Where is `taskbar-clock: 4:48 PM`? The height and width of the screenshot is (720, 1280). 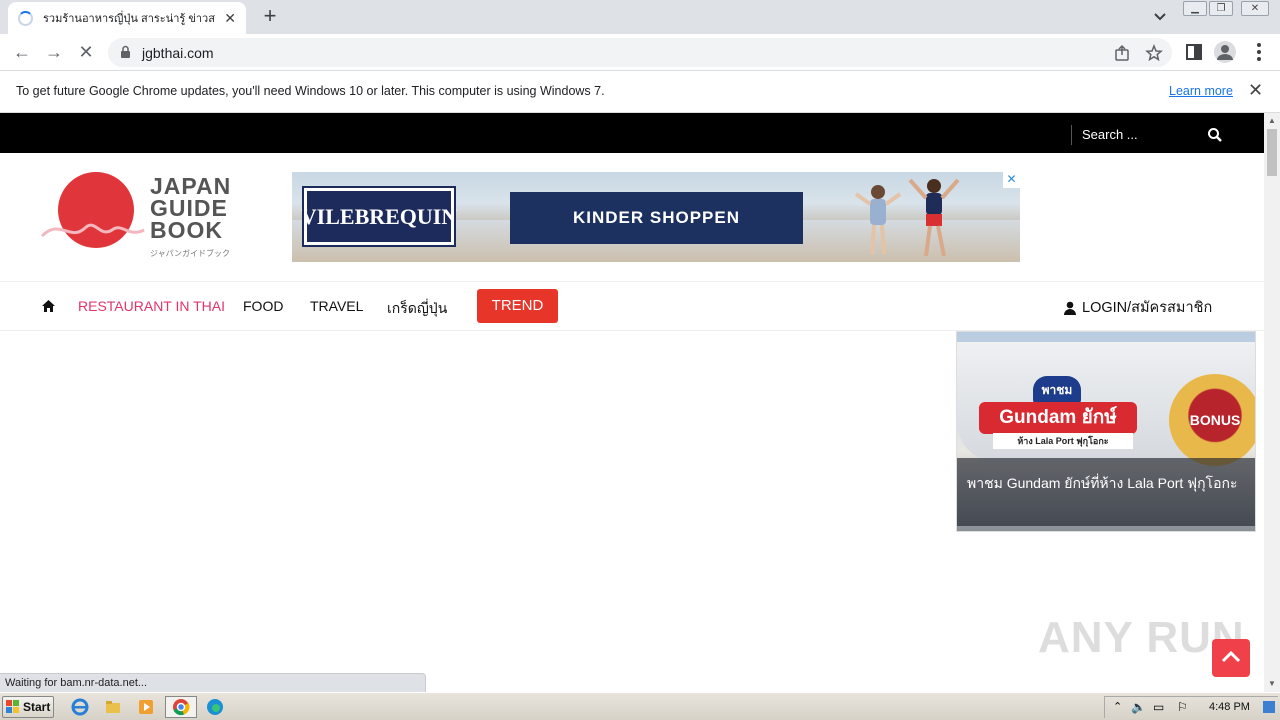 taskbar-clock: 4:48 PM is located at coordinates (1229, 707).